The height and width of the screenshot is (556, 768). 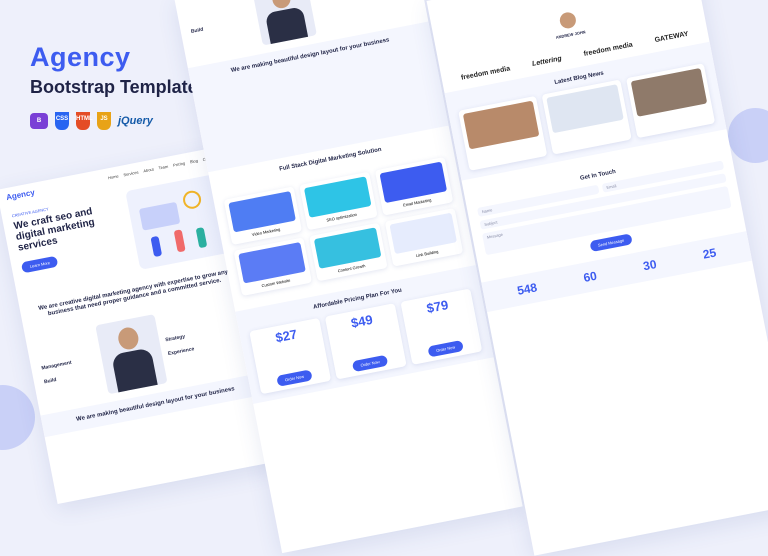 What do you see at coordinates (441, 306) in the screenshot?
I see `price-value: 79` at bounding box center [441, 306].